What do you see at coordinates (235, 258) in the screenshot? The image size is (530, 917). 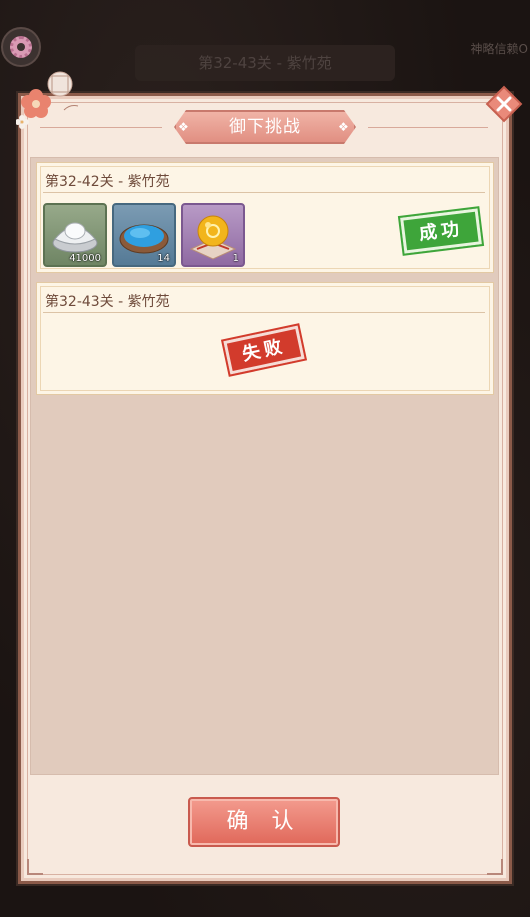 I see `reward-count: 1` at bounding box center [235, 258].